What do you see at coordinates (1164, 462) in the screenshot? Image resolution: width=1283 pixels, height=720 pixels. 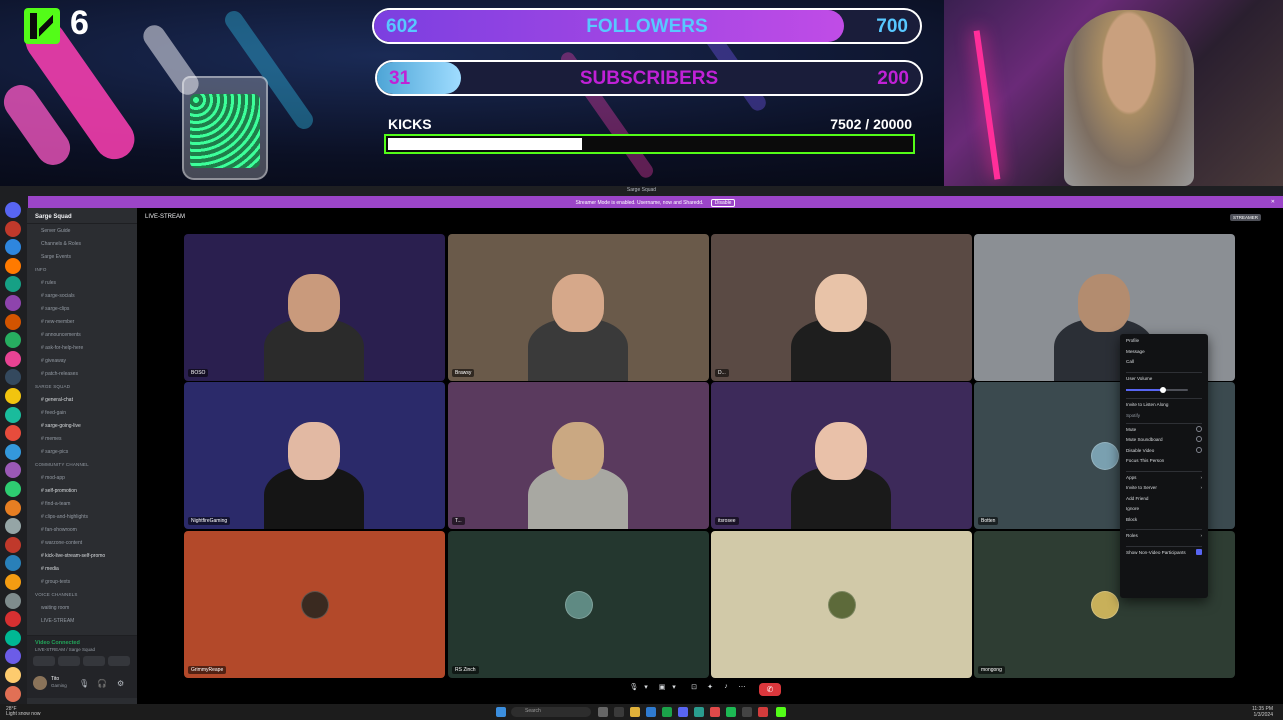 I see `menu-item: Focus This Person` at bounding box center [1164, 462].